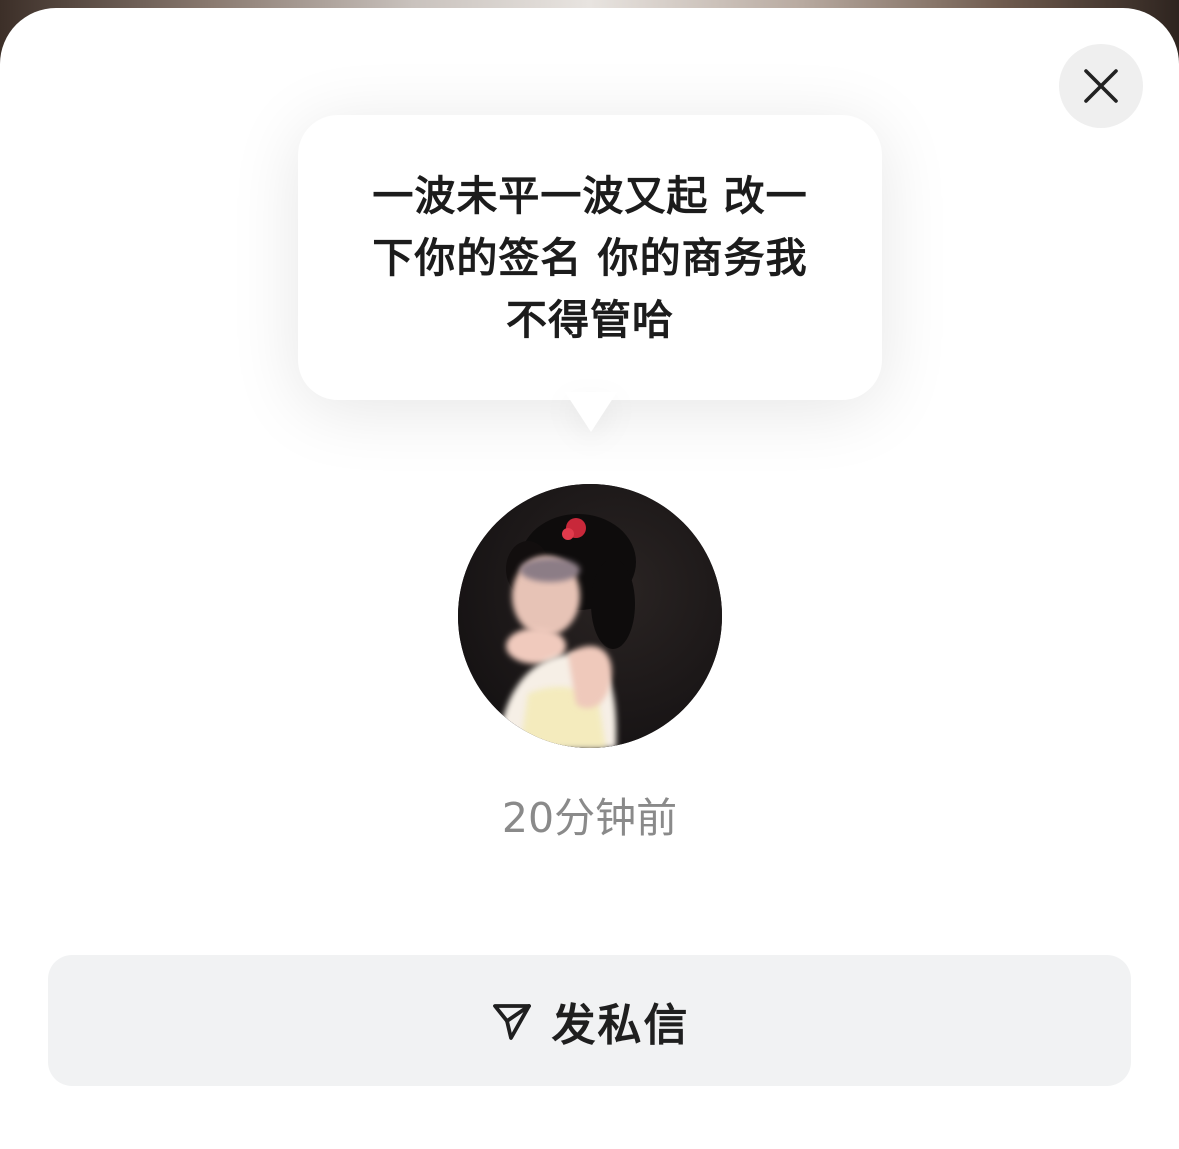 The image size is (1179, 1149). What do you see at coordinates (512, 1021) in the screenshot?
I see `send-icon` at bounding box center [512, 1021].